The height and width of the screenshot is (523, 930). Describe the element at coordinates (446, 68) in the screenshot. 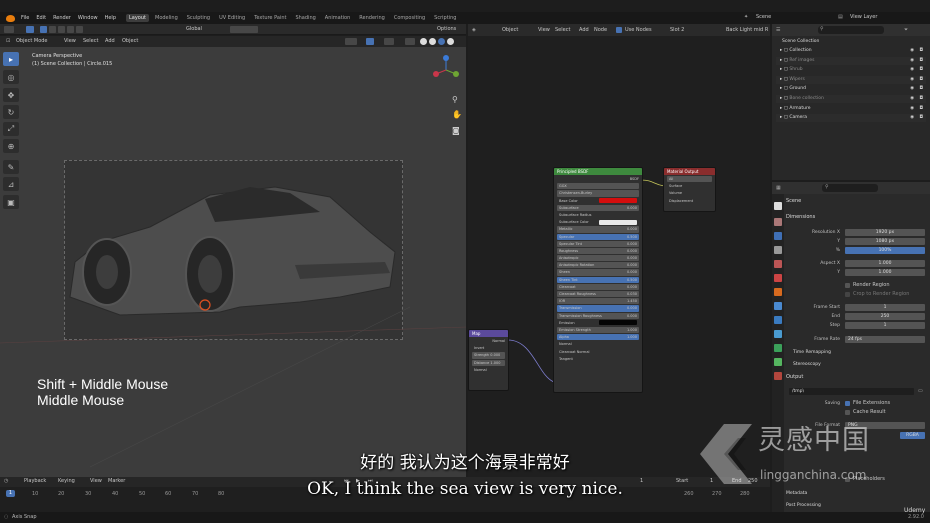

I see `navigation-gizmo` at that location.